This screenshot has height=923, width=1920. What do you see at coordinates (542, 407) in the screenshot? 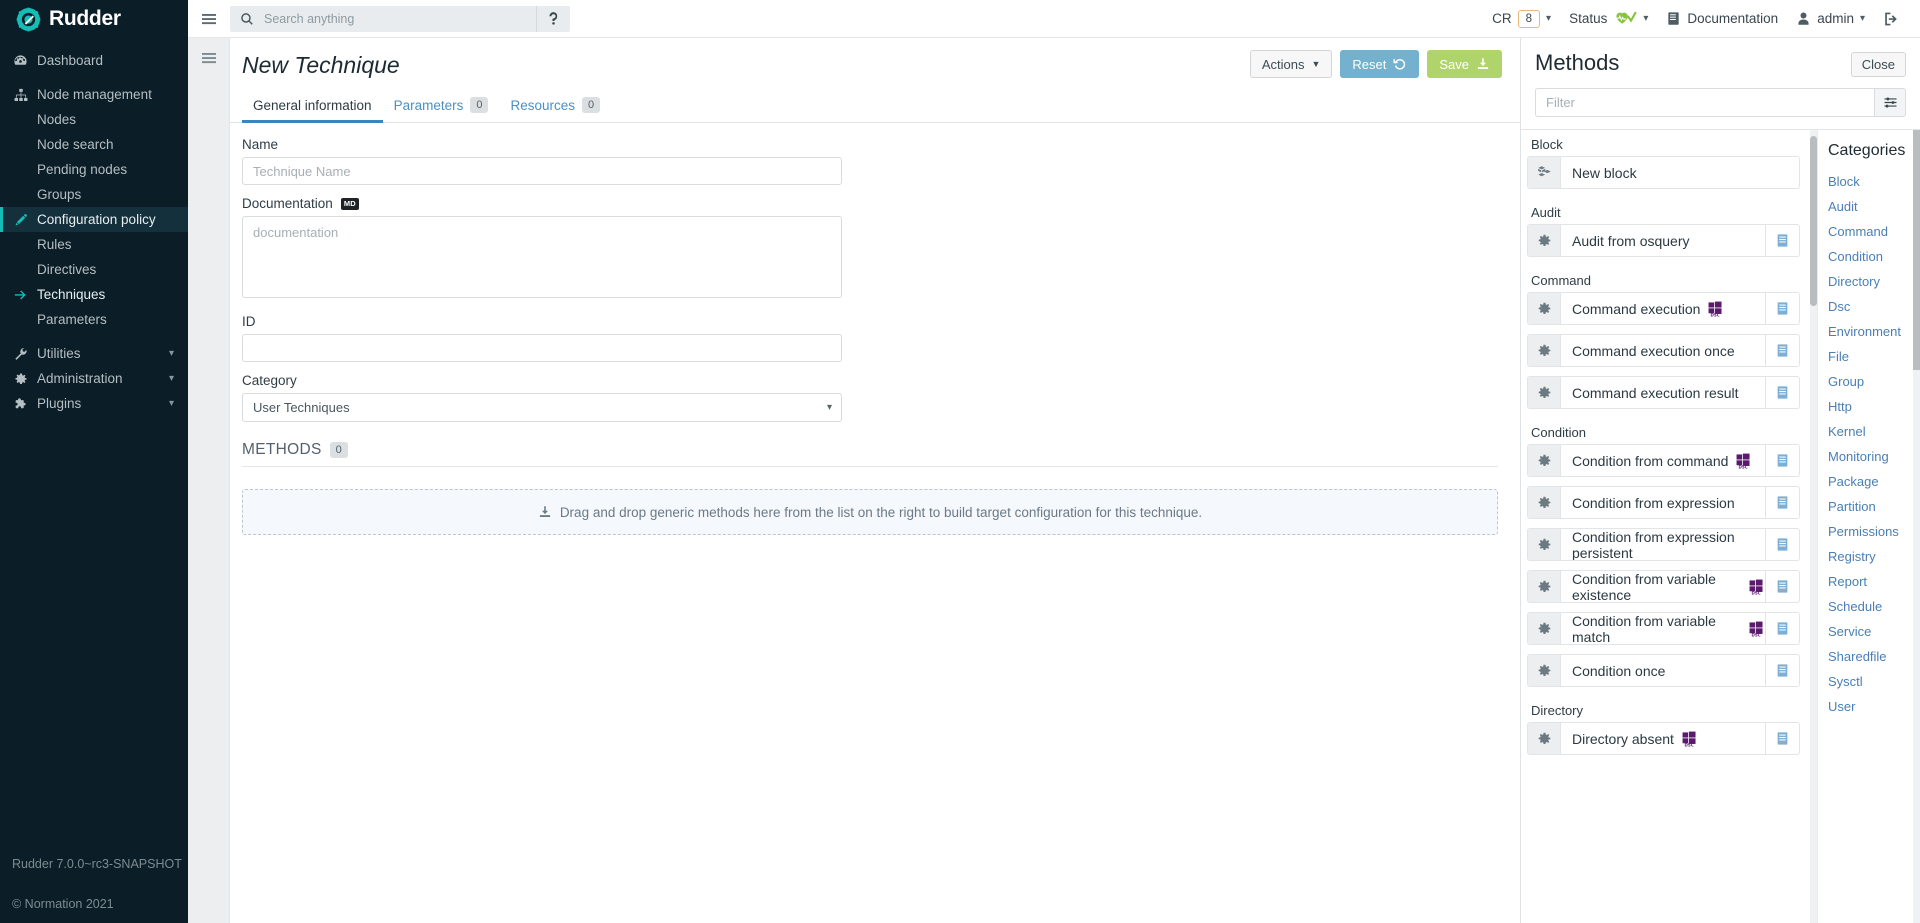
I see `category-select: User Techniques` at bounding box center [542, 407].